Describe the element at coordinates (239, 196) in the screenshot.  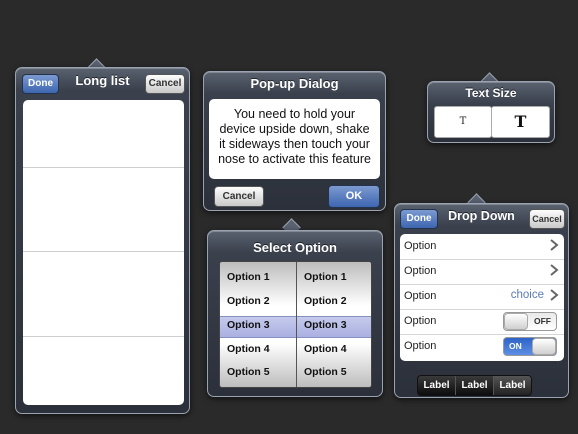
I see `popup-dialog-cancel-button: Cancel` at that location.